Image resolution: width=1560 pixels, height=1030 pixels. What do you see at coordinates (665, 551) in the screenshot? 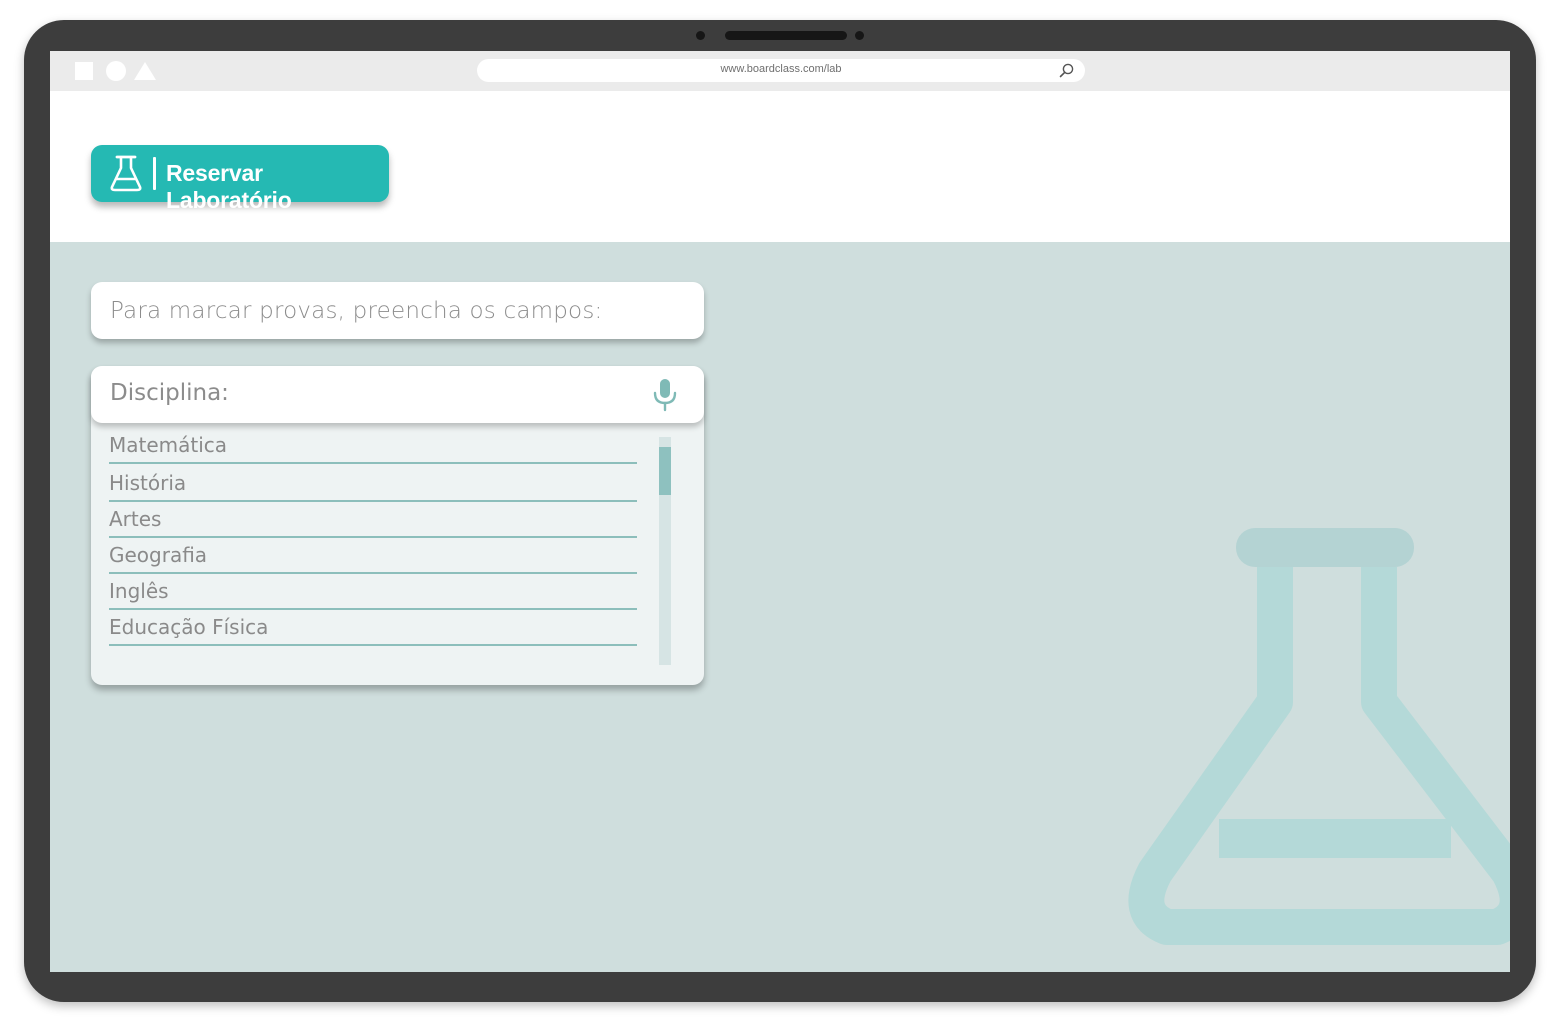
I see `options-scrollbar` at bounding box center [665, 551].